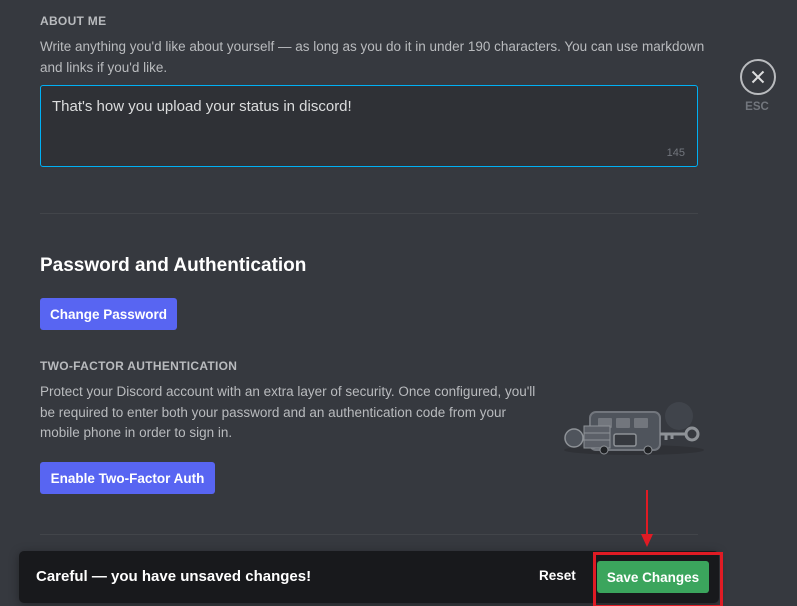 This screenshot has width=797, height=606. Describe the element at coordinates (174, 576) in the screenshot. I see `unsaved-changes-message: Careful — you have unsaved changes!` at that location.